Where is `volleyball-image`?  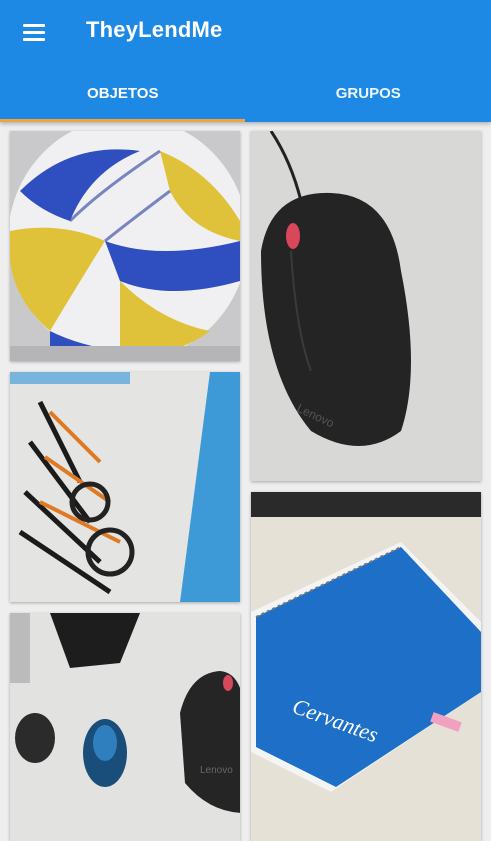 volleyball-image is located at coordinates (125, 246).